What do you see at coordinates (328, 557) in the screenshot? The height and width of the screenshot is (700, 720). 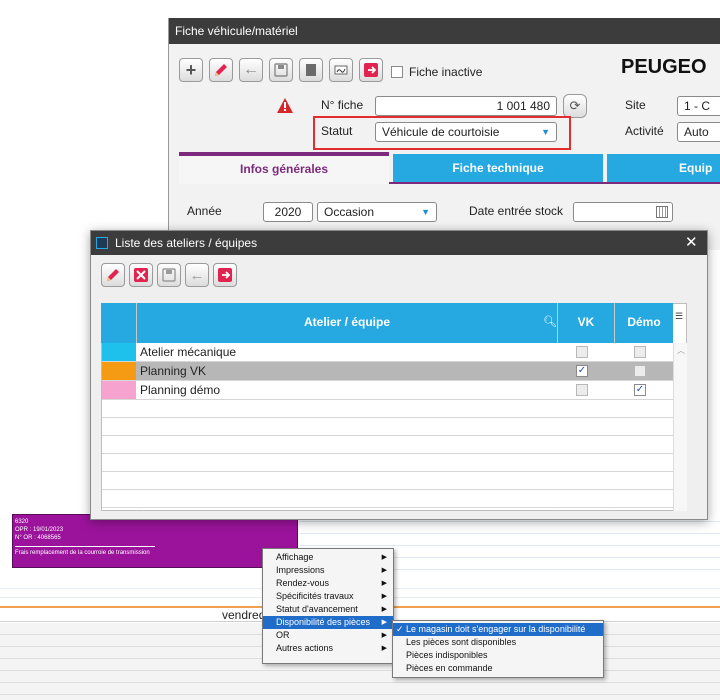 I see `menu-item-affichage: Affichage ▶` at bounding box center [328, 557].